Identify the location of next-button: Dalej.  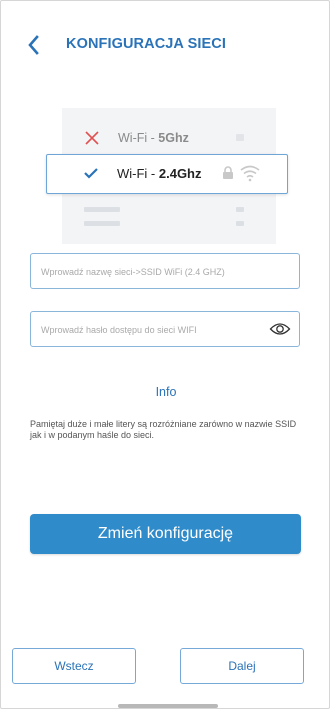
(242, 666).